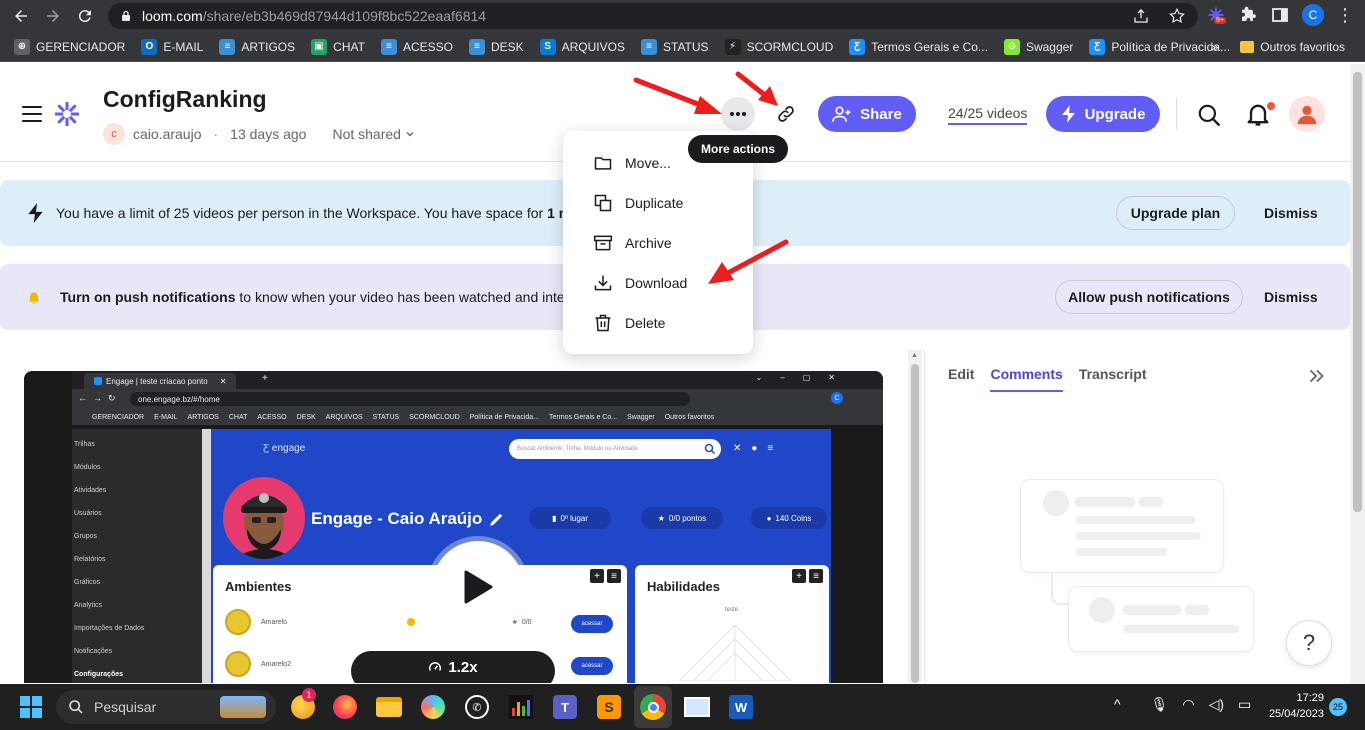 The width and height of the screenshot is (1365, 730). I want to click on microphone-icon: 🎙, so click(1160, 704).